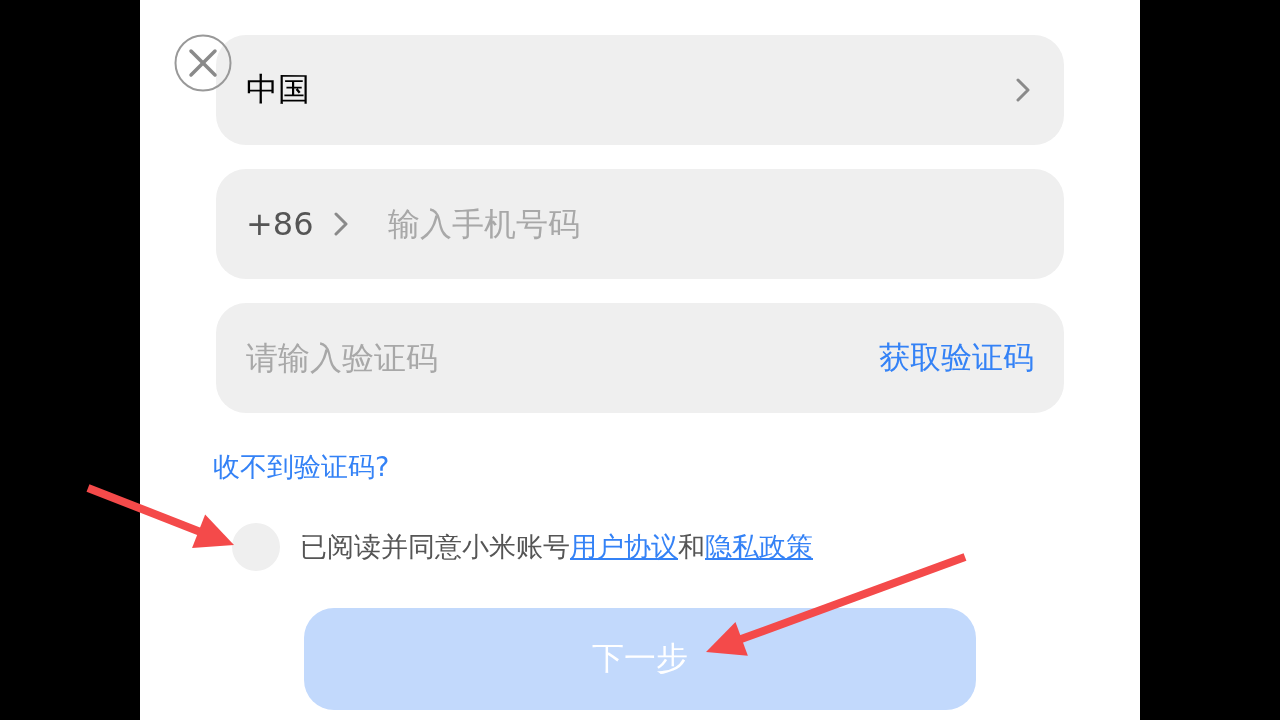 The height and width of the screenshot is (720, 1280). I want to click on country-code-button: +86, so click(297, 224).